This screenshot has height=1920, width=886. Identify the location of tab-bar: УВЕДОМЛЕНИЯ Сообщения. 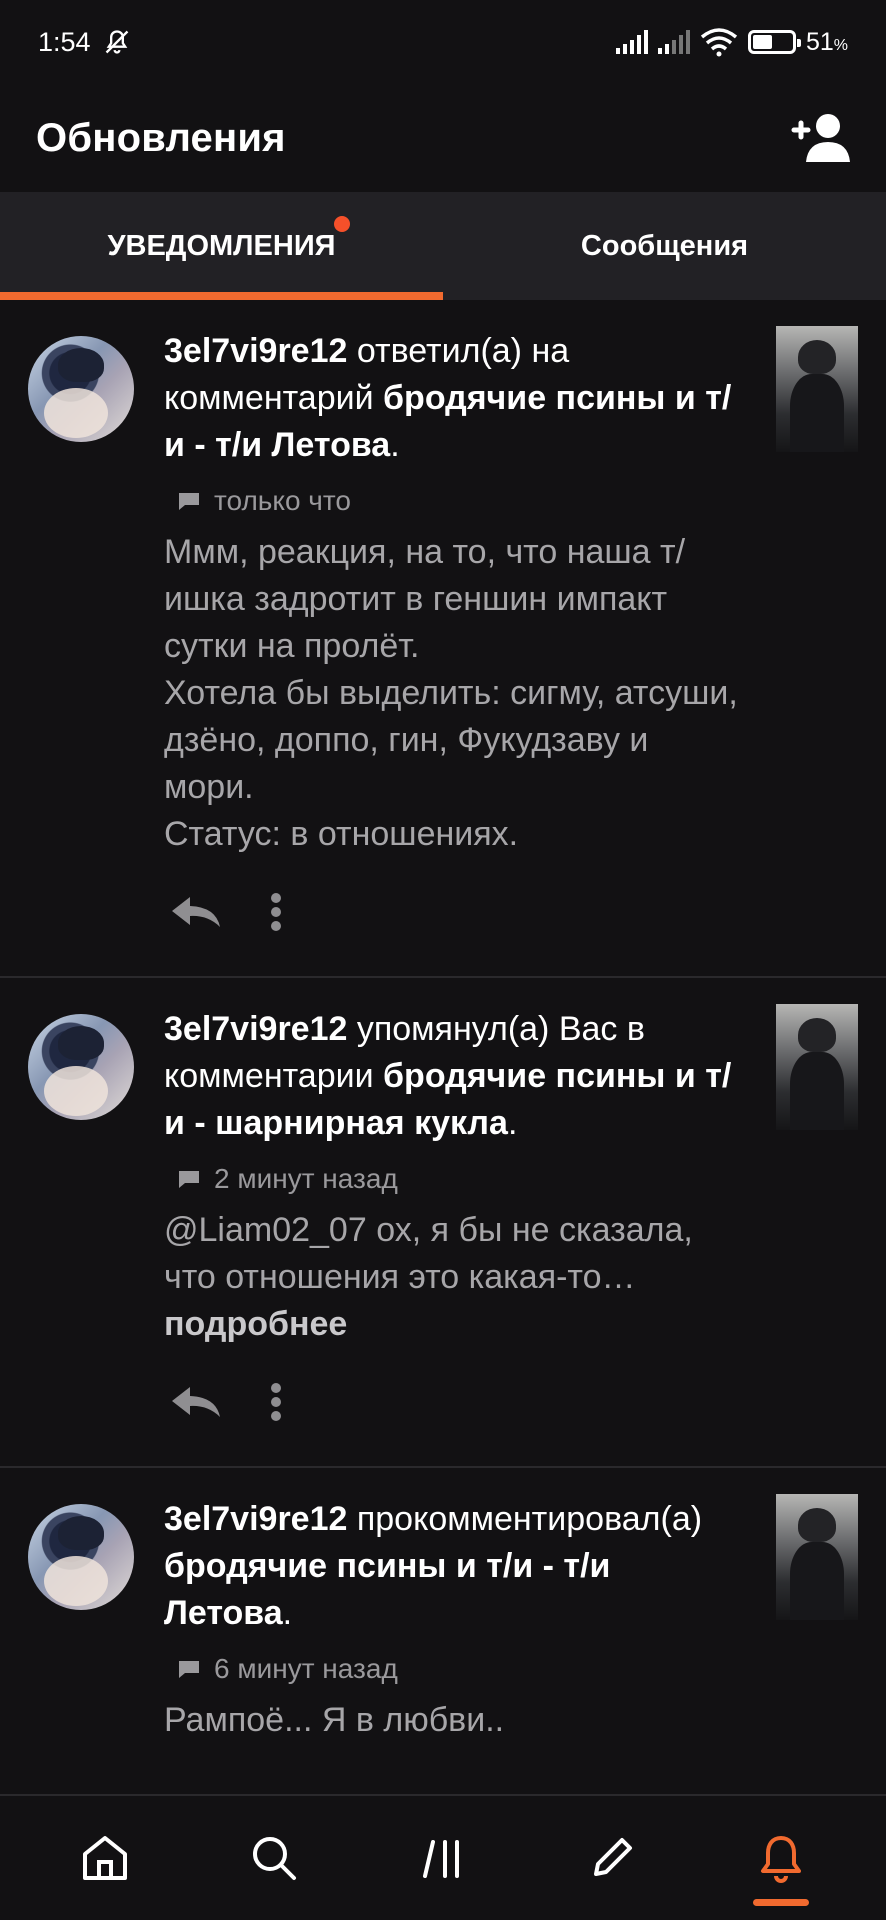
(443, 246).